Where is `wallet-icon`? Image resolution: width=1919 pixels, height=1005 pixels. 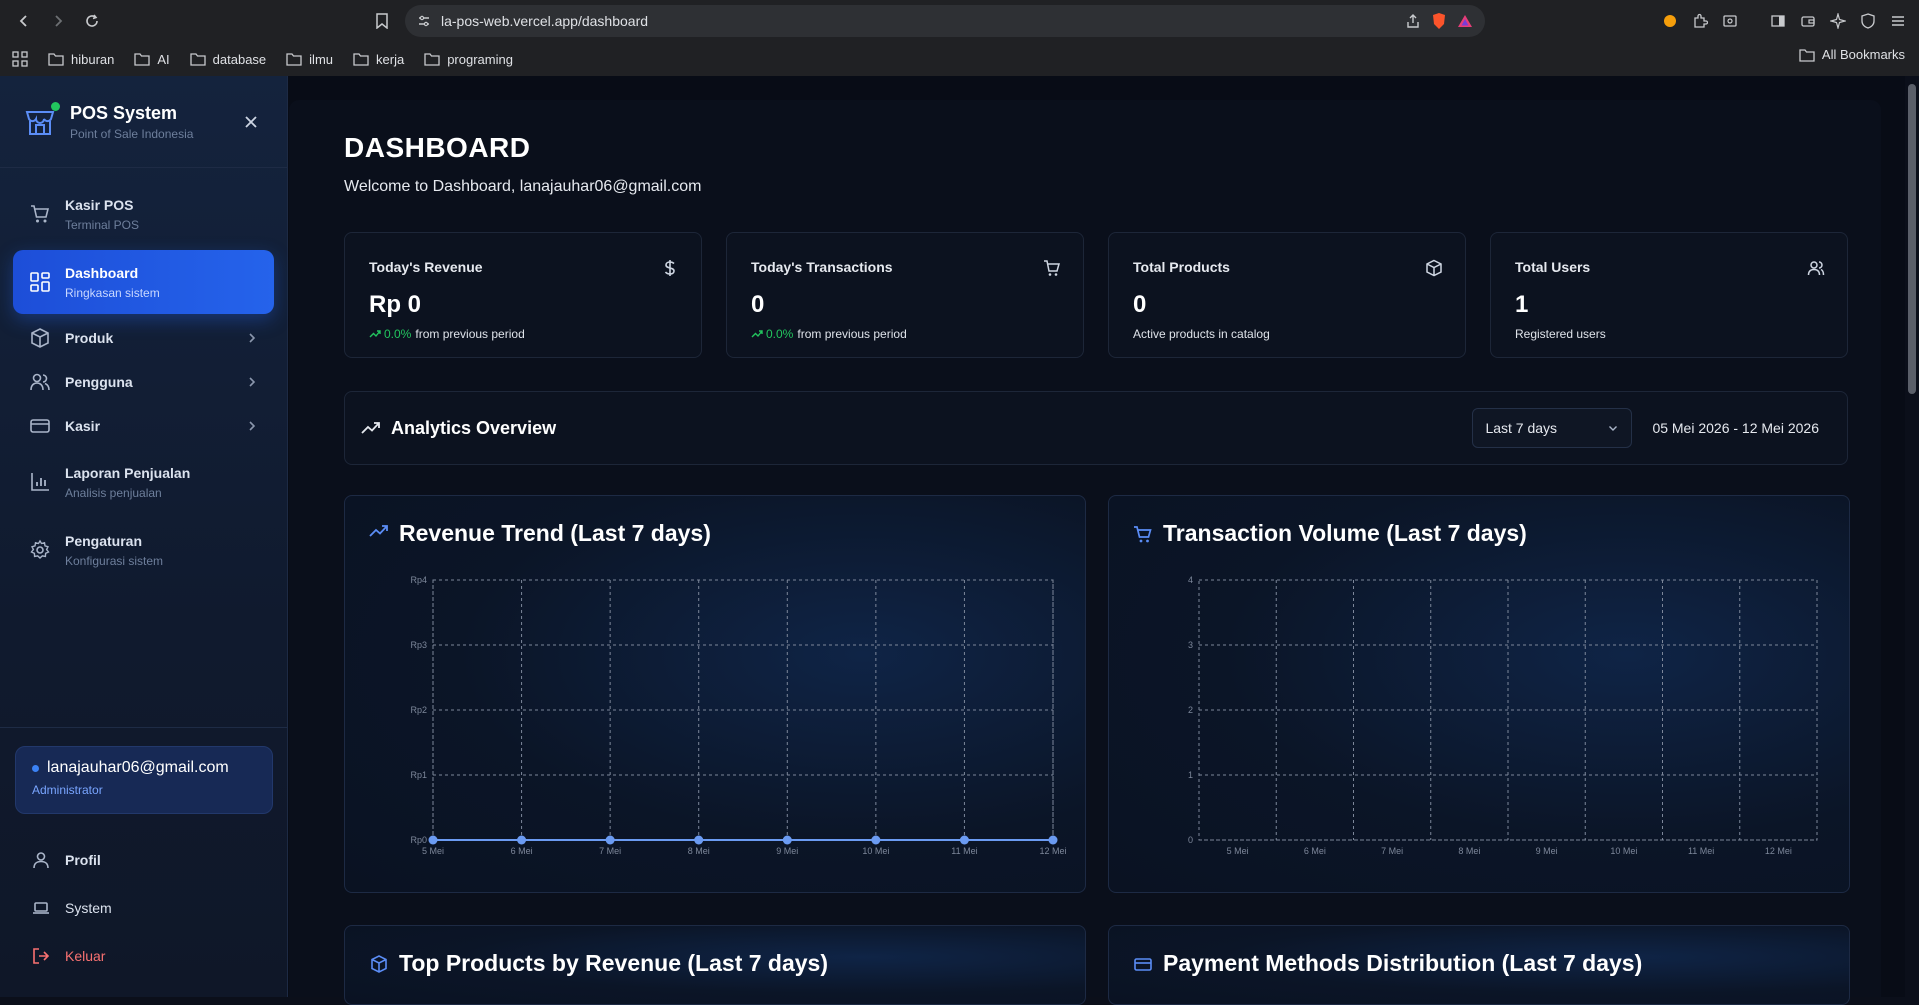 wallet-icon is located at coordinates (1808, 21).